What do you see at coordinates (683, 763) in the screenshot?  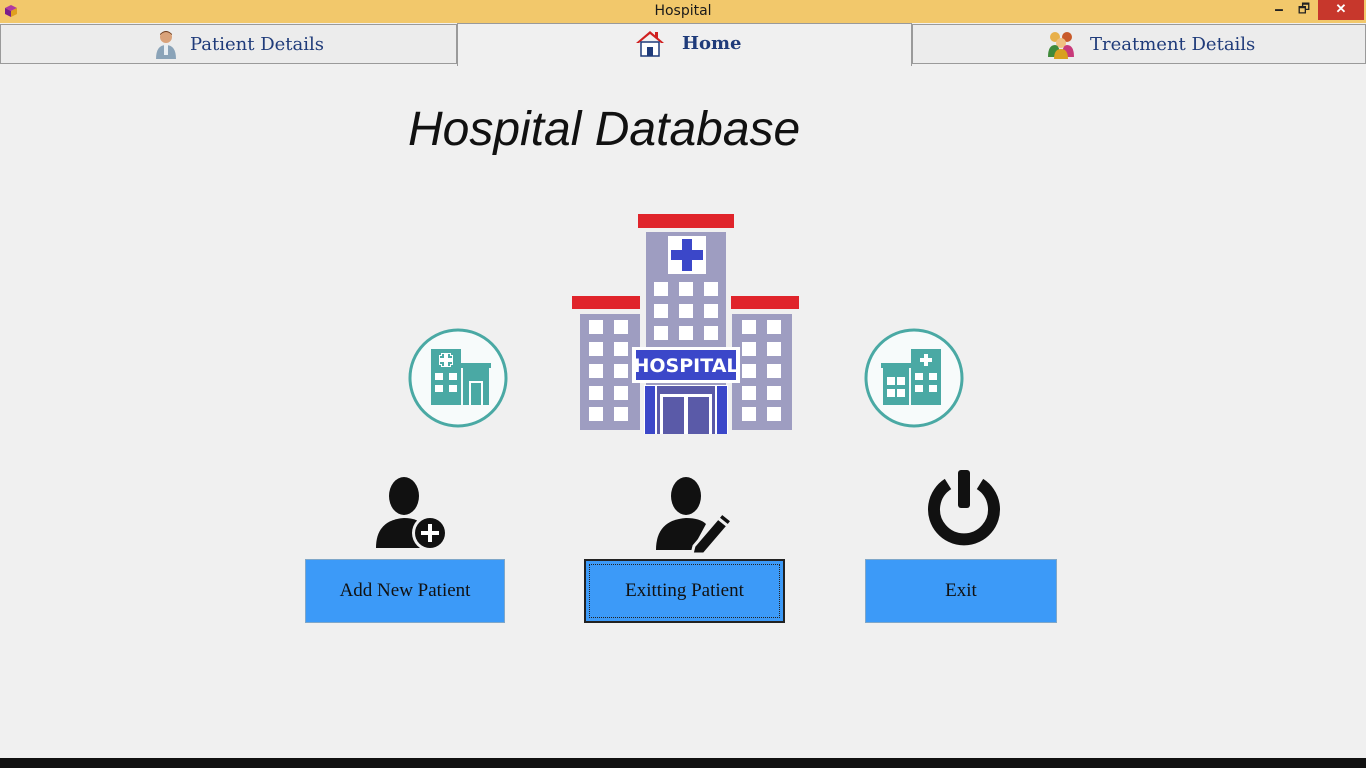 I see `taskbar-strip` at bounding box center [683, 763].